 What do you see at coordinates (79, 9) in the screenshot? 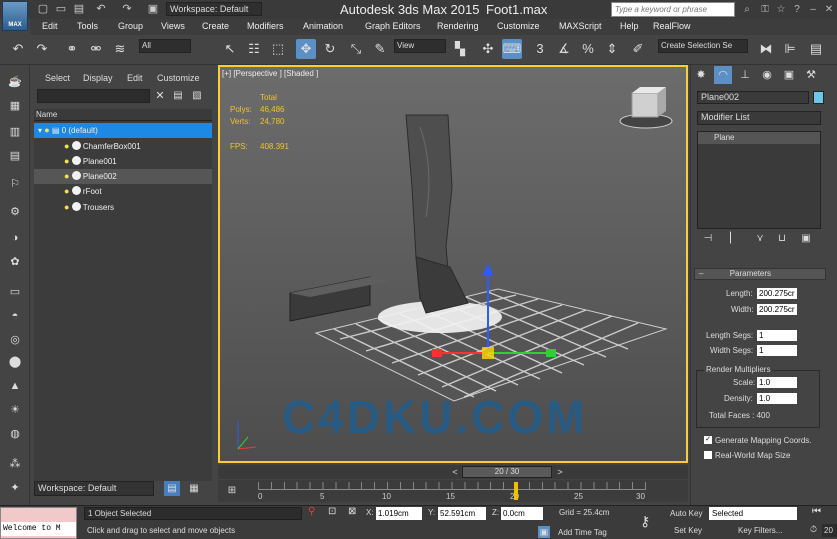
I see `save-icon: ▤` at bounding box center [79, 9].